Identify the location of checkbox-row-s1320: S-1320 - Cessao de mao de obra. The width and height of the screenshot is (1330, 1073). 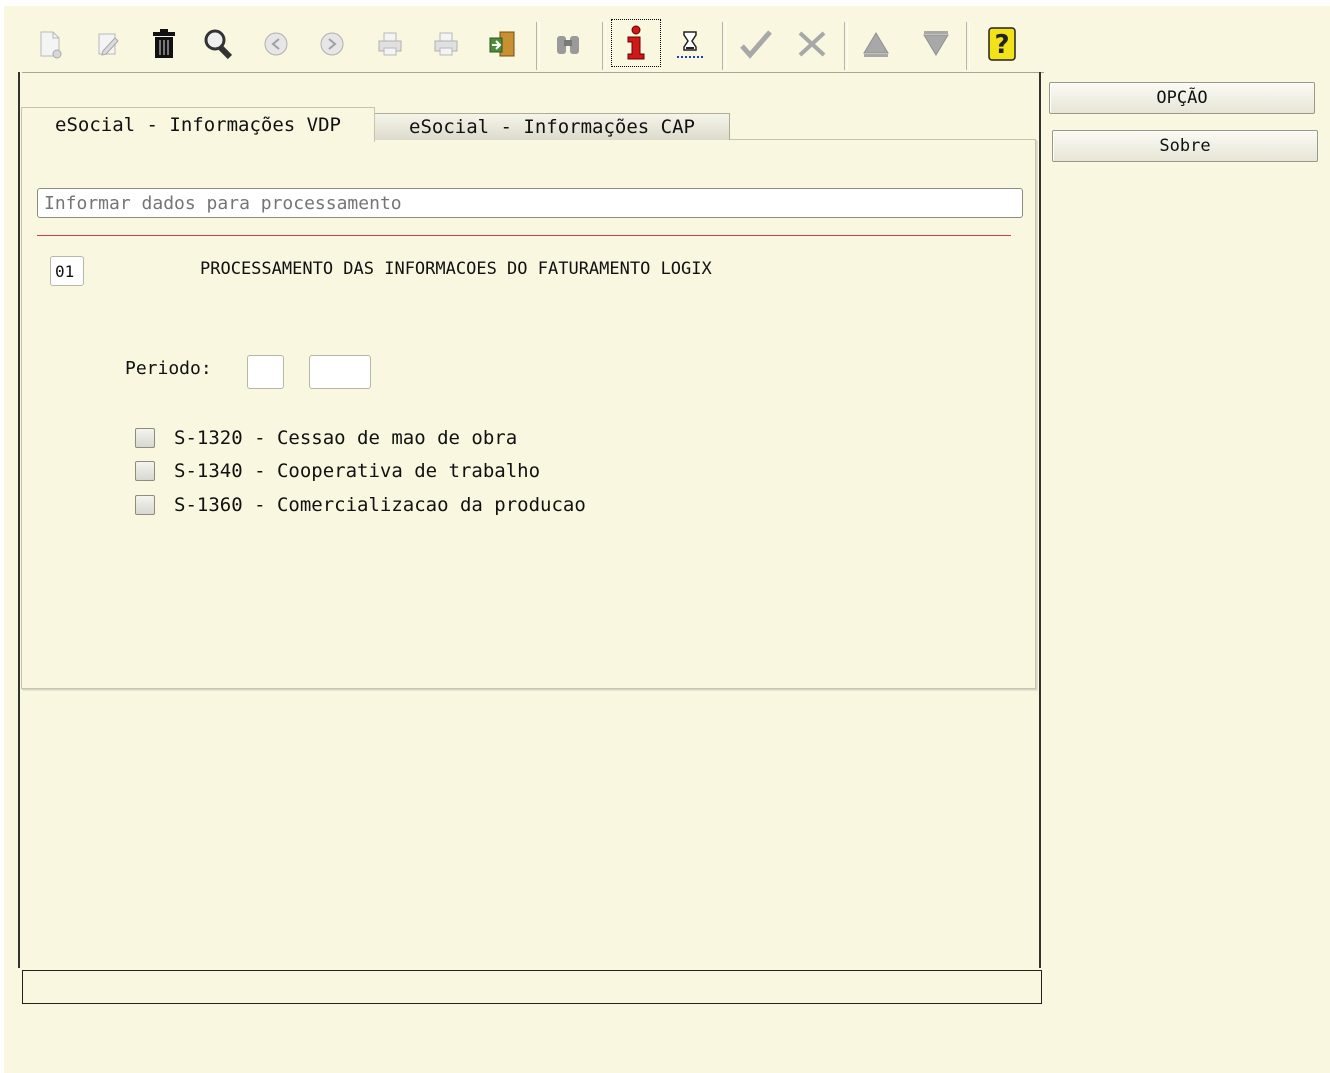
(326, 438).